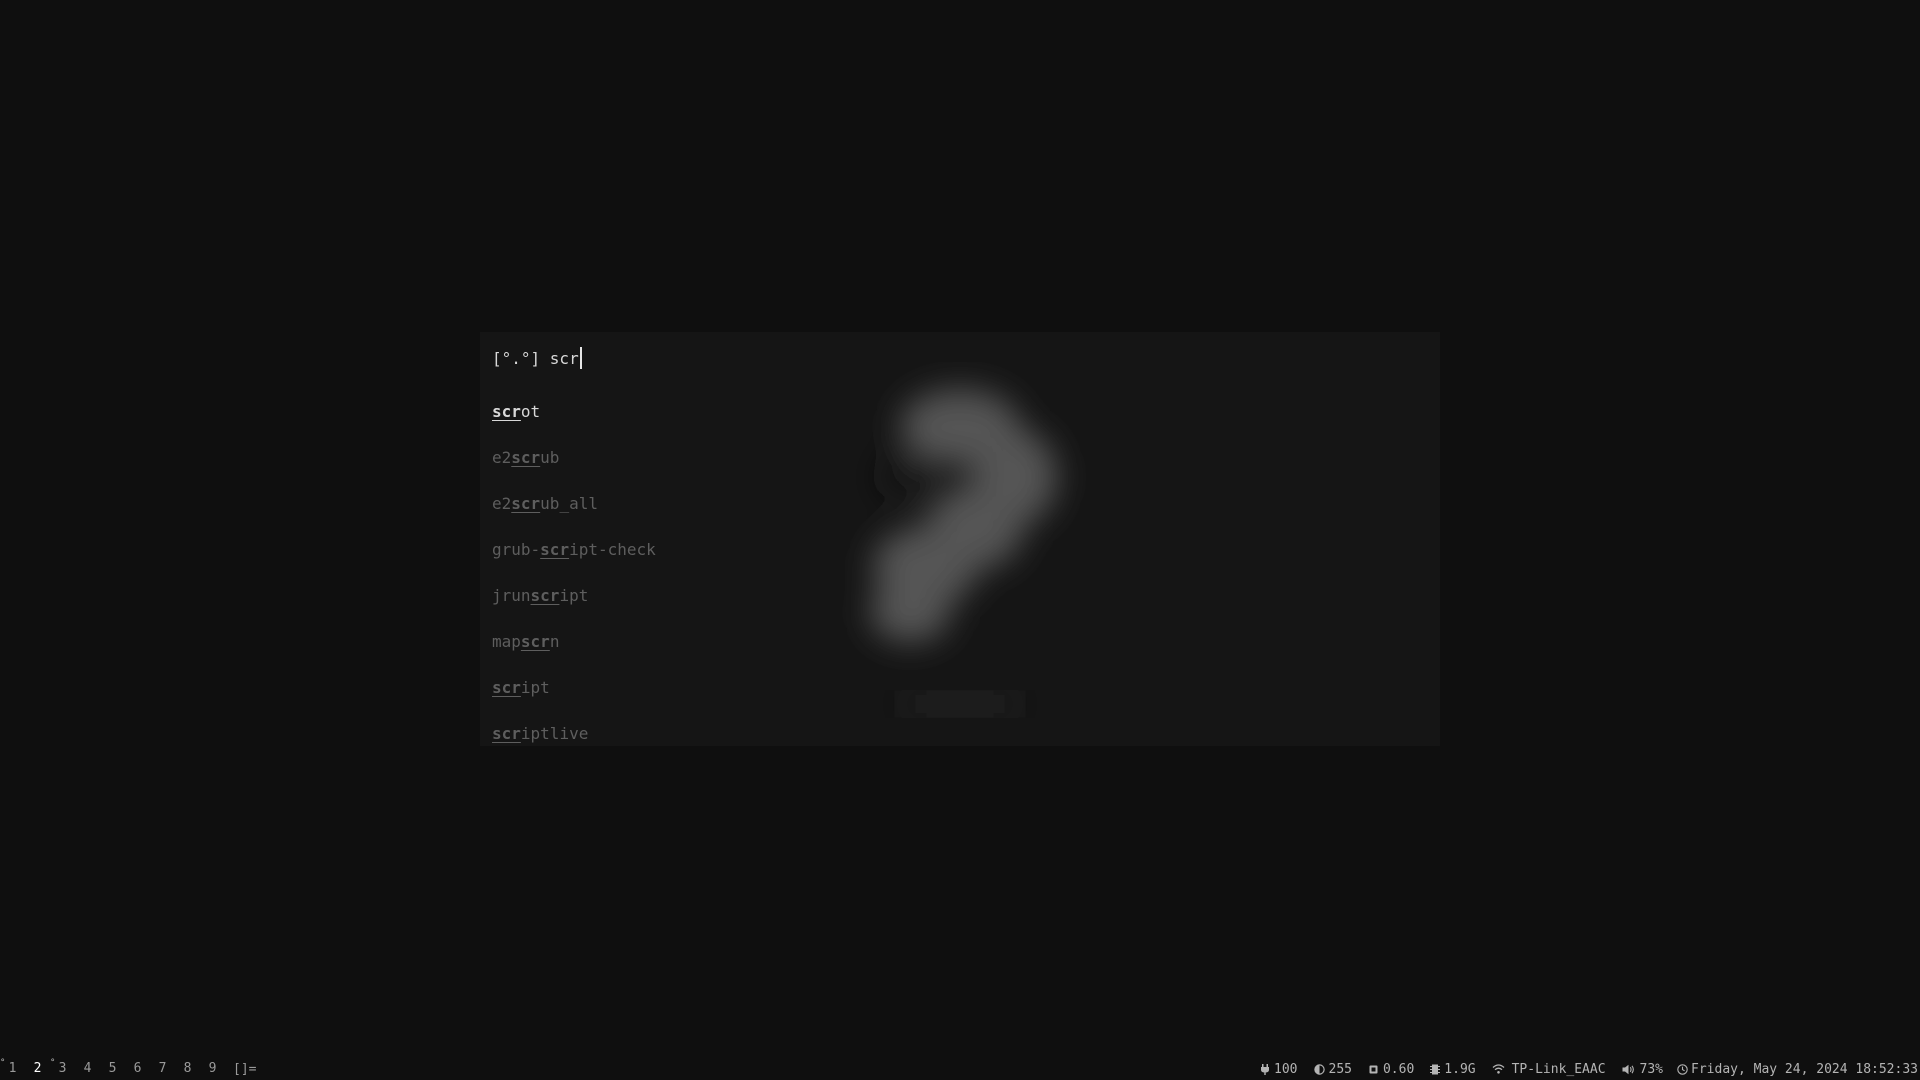  I want to click on launcher-result-item: scriptlive, so click(574, 728).